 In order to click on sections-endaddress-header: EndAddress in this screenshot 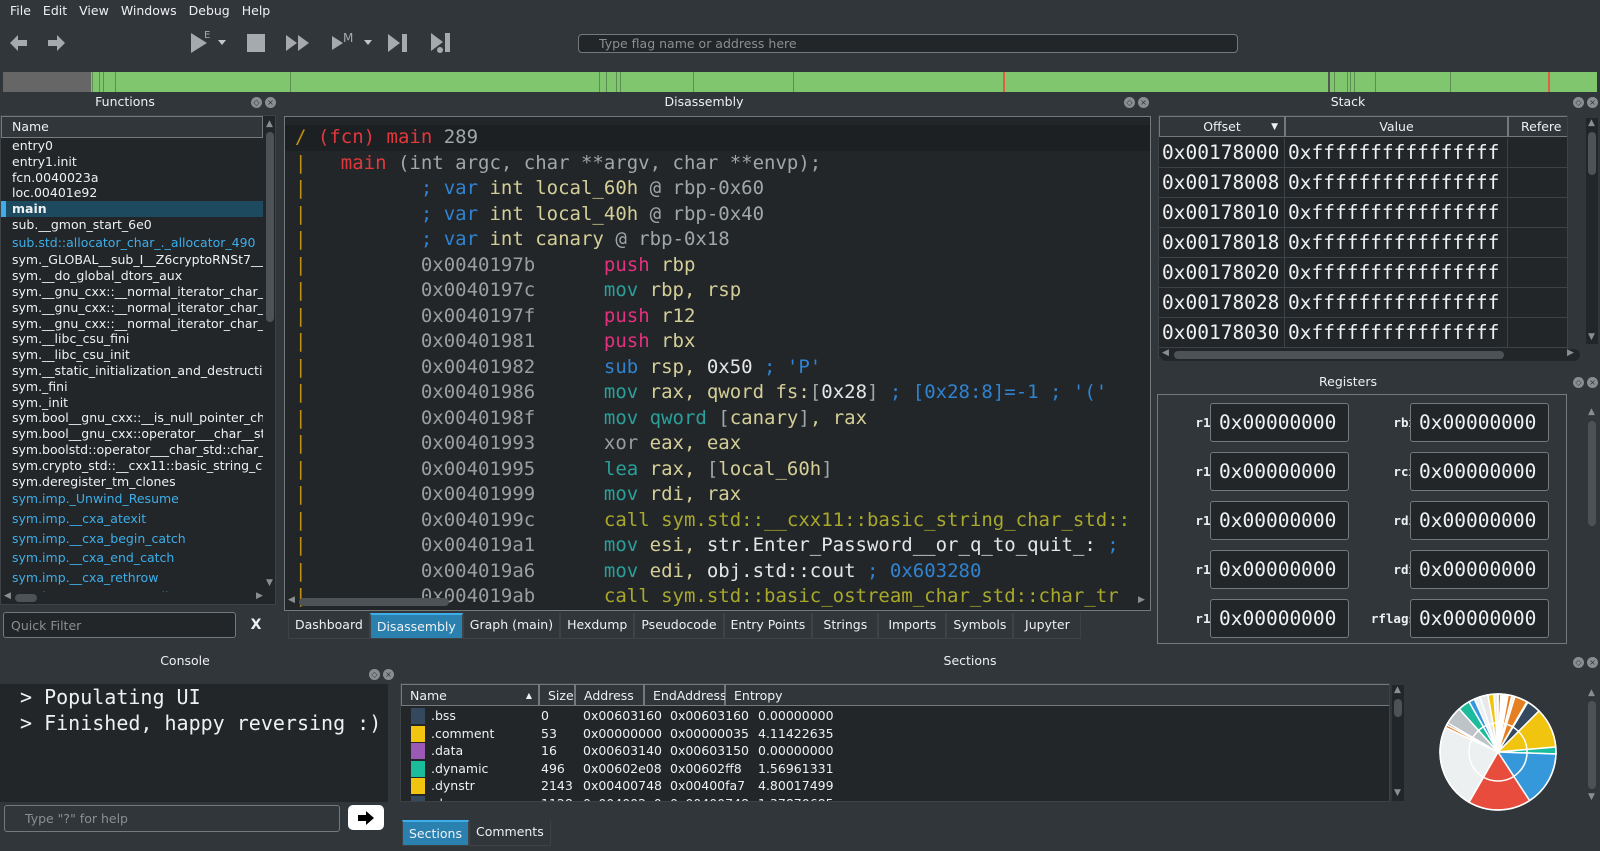, I will do `click(685, 695)`.